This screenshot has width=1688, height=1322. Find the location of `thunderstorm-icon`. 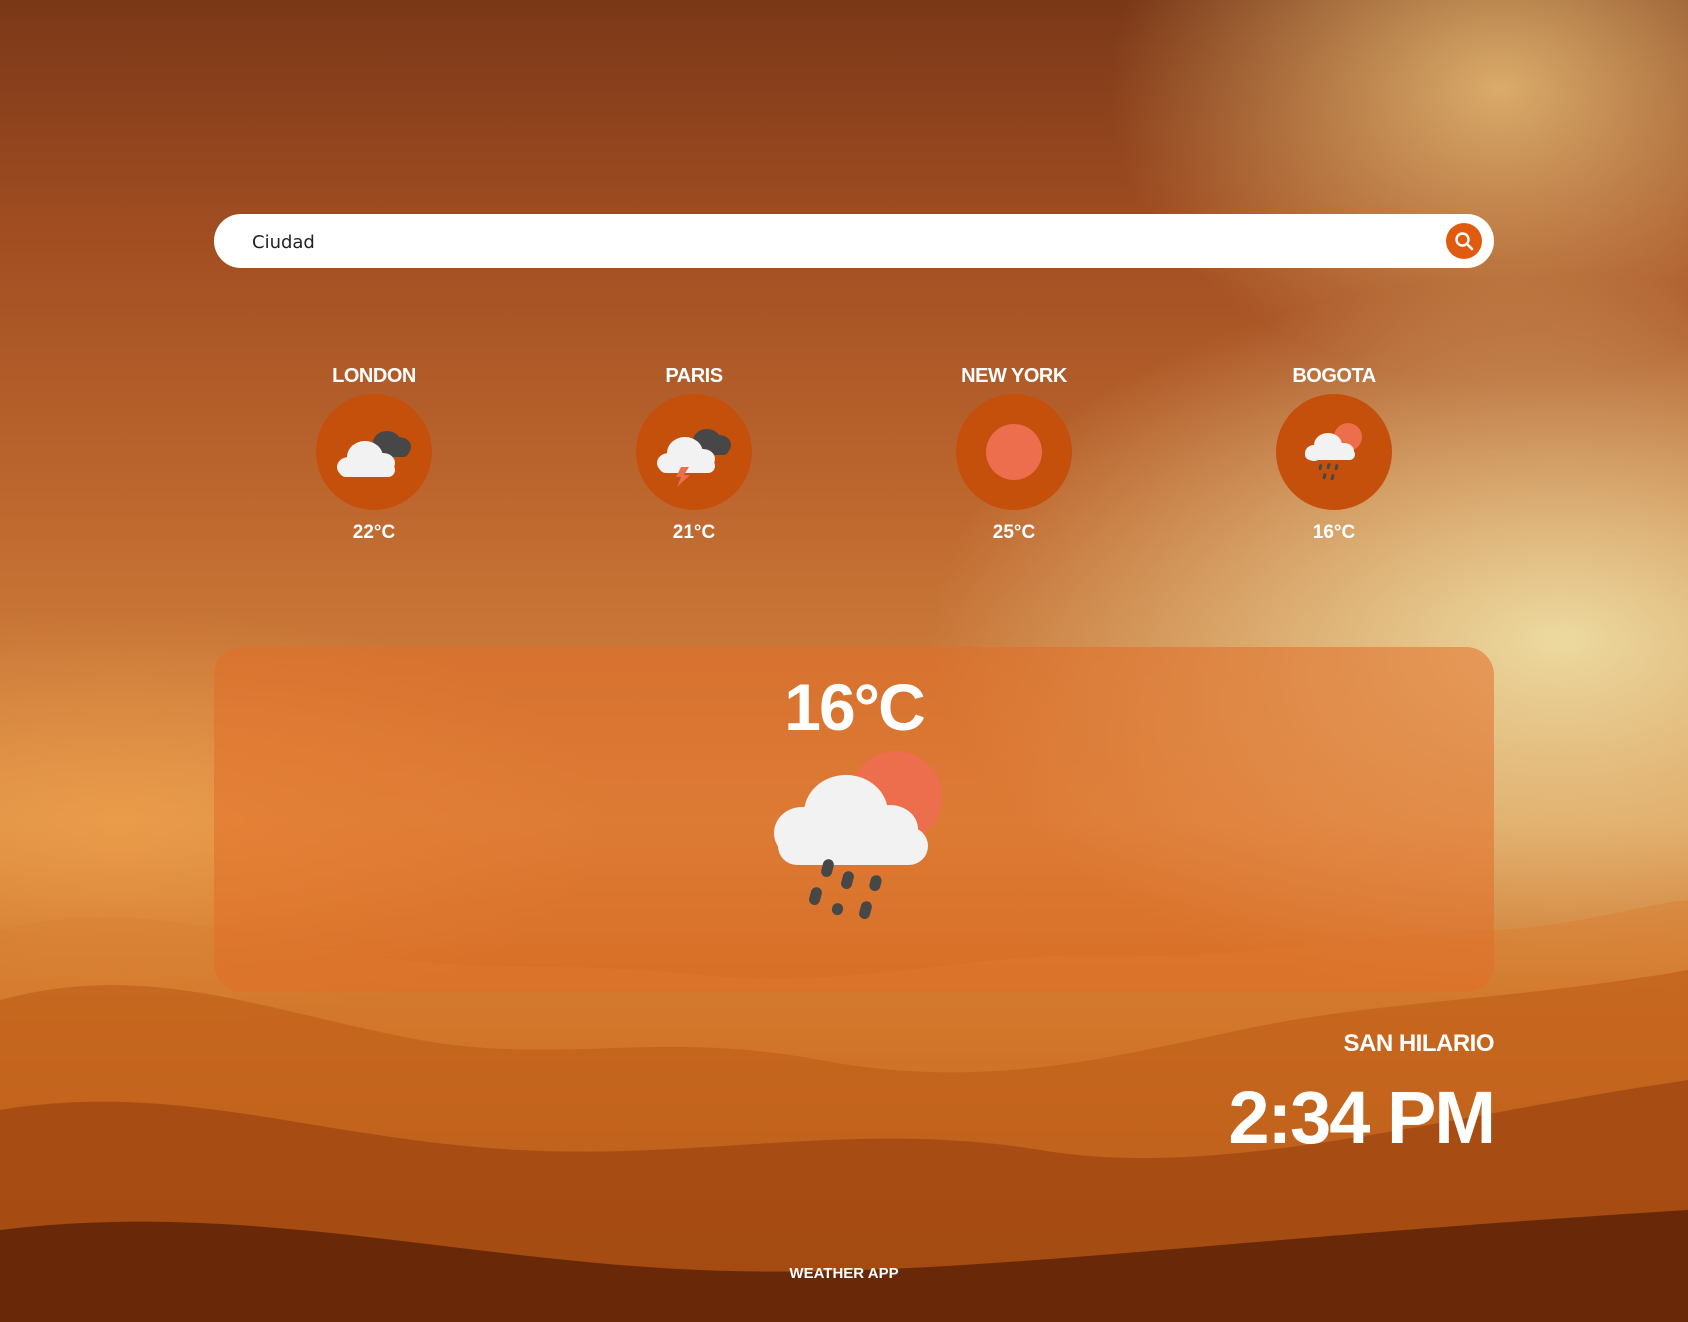

thunderstorm-icon is located at coordinates (694, 458).